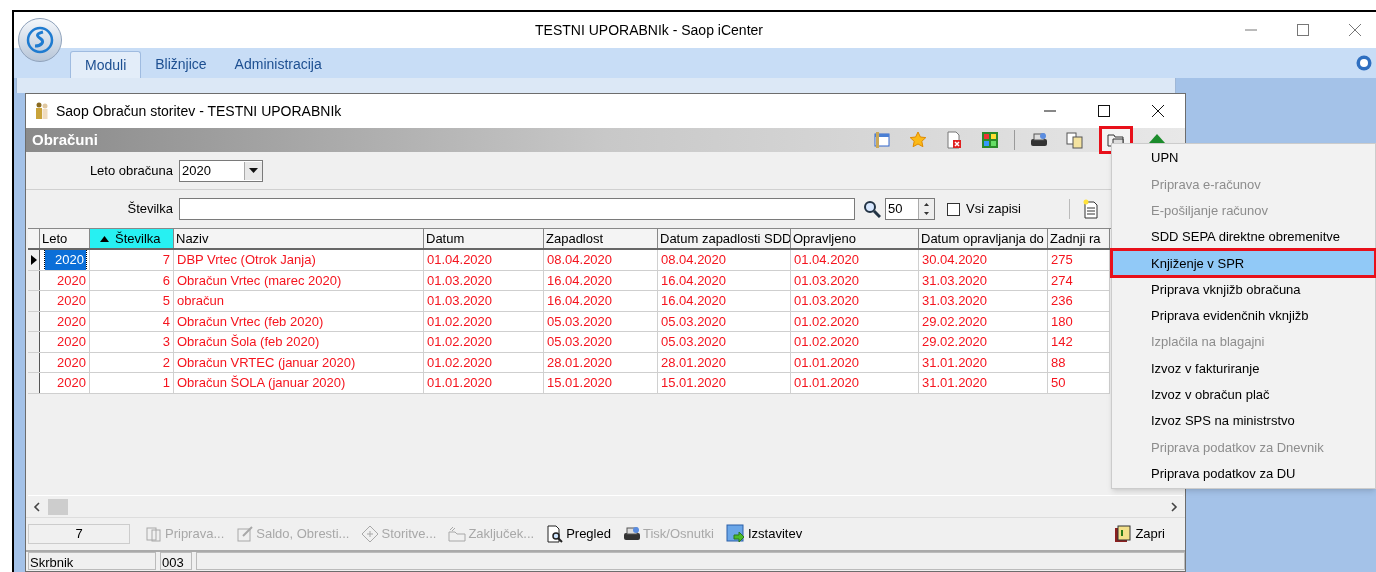 This screenshot has height=572, width=1376. What do you see at coordinates (1079, 383) in the screenshot?
I see `table-cell: 50` at bounding box center [1079, 383].